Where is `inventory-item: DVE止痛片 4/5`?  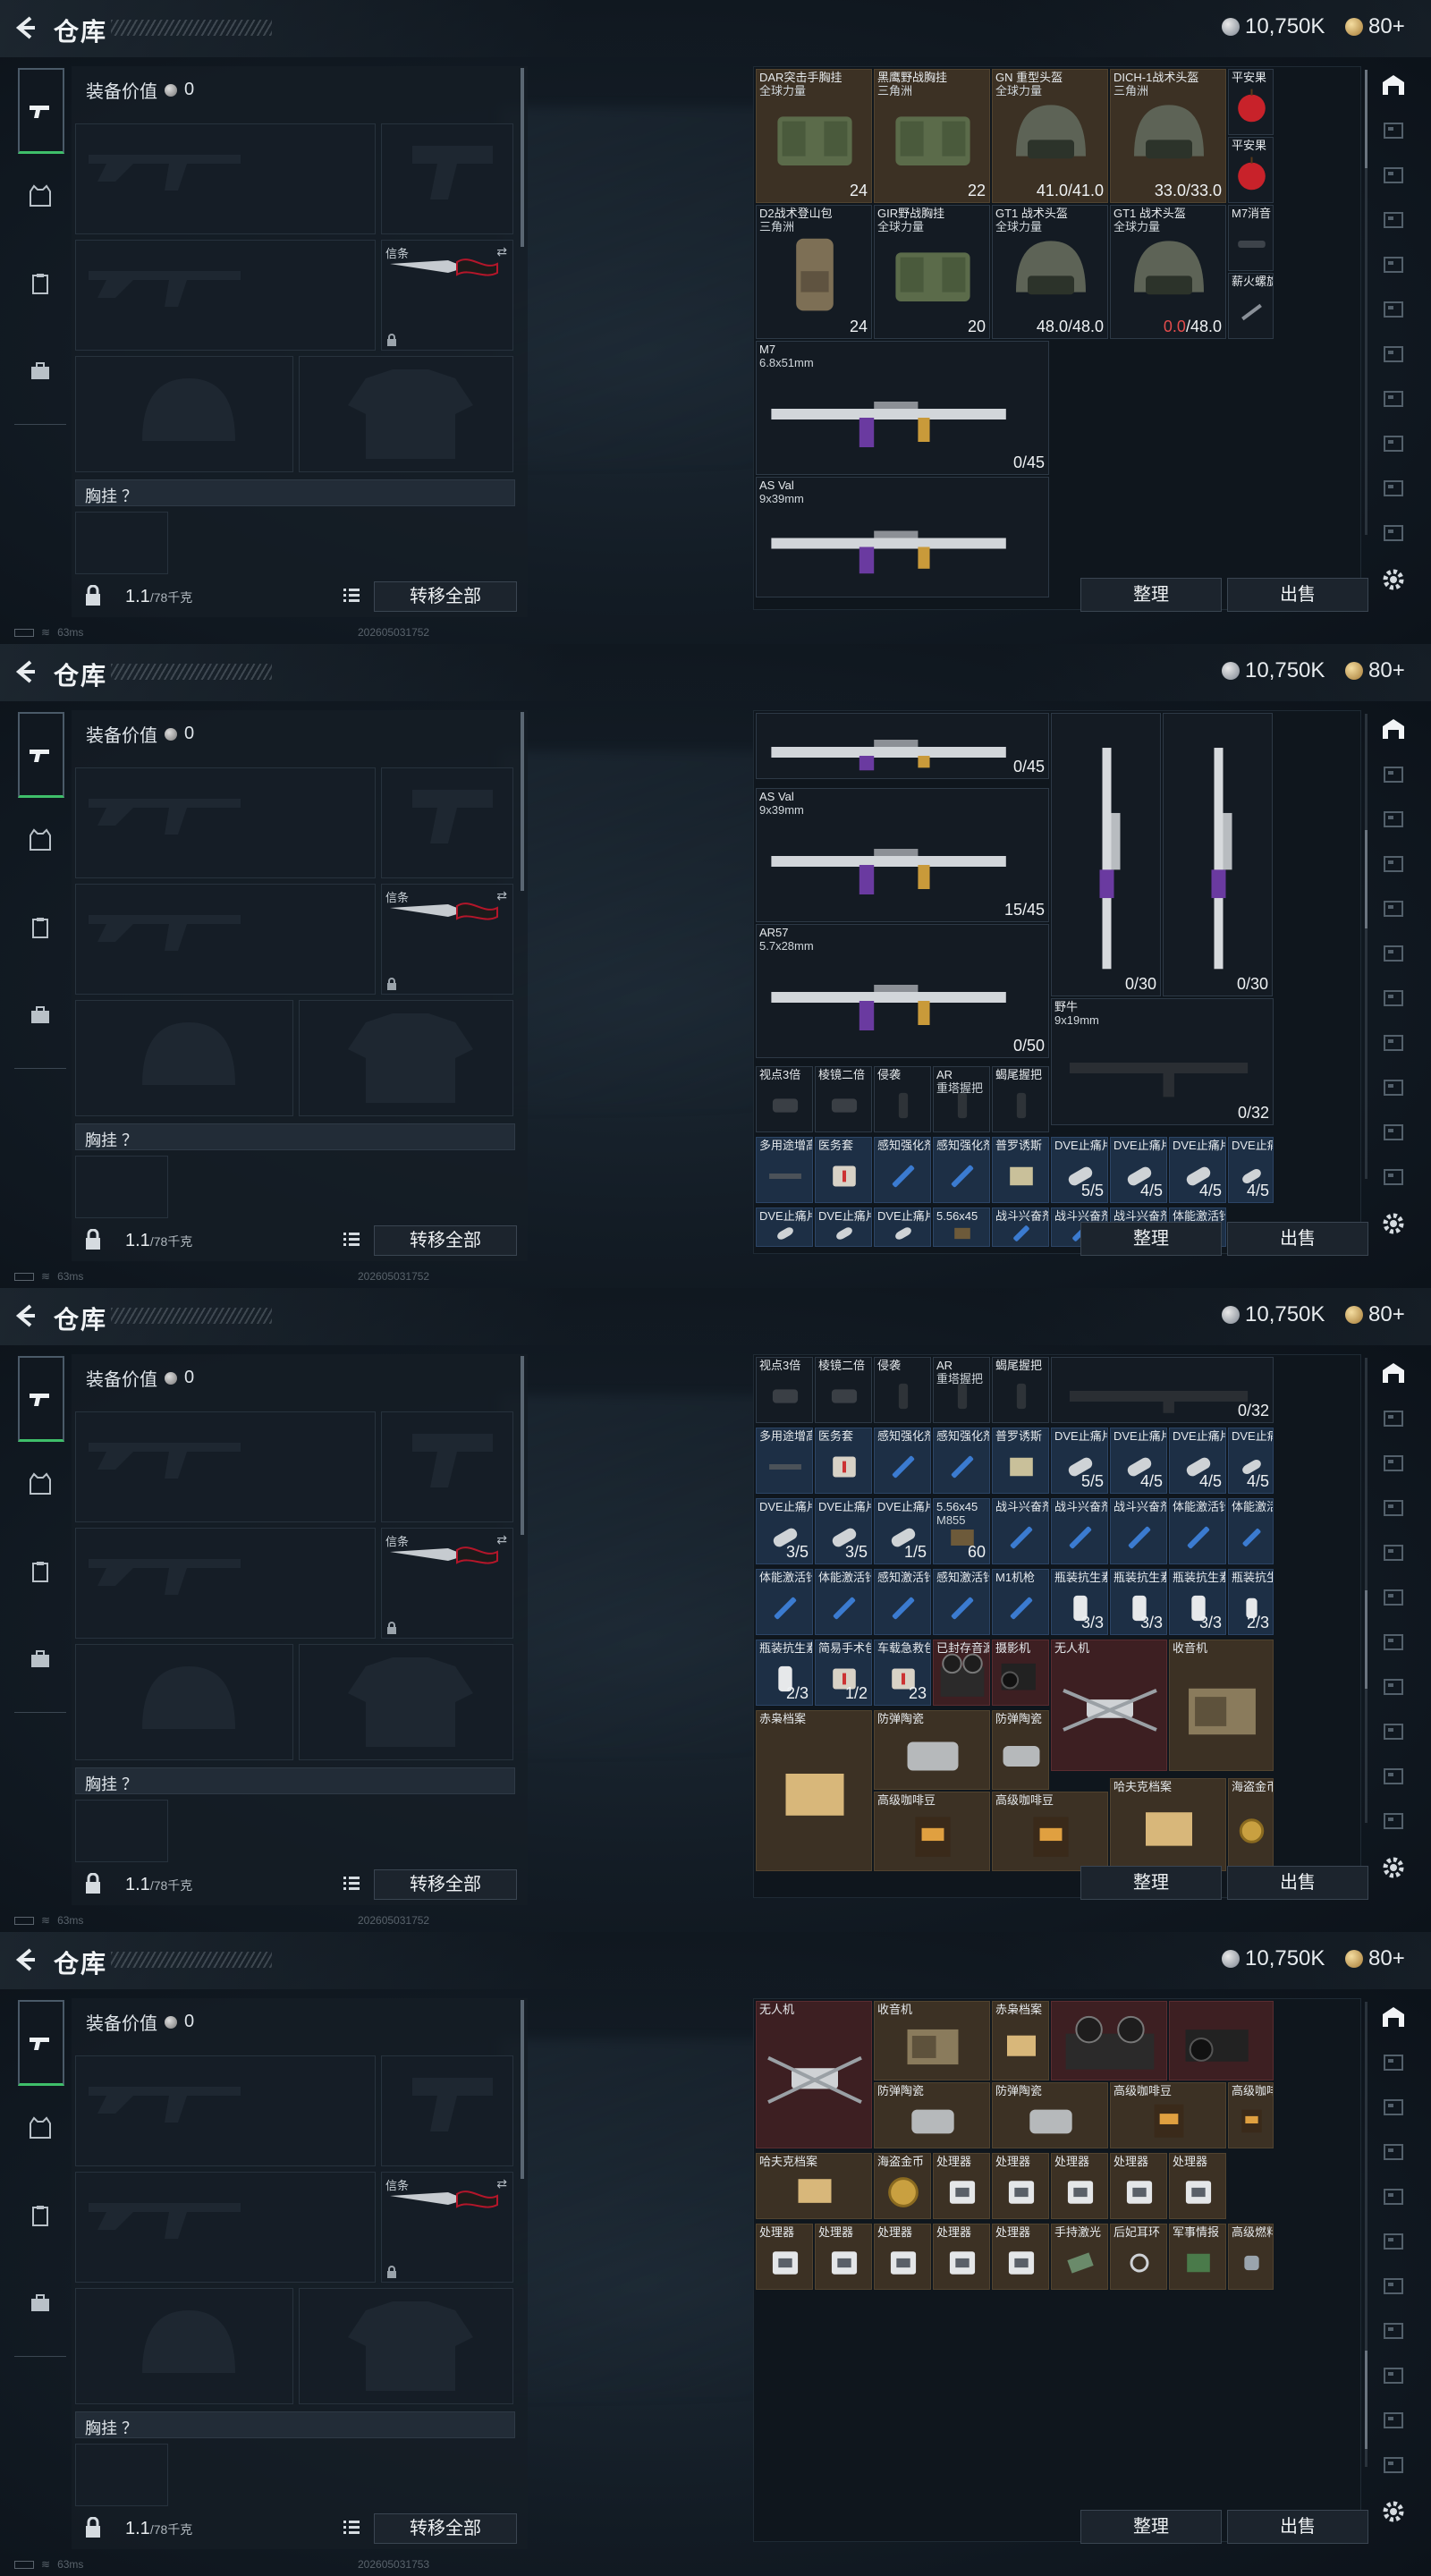
inventory-item: DVE止痛片 4/5 is located at coordinates (1138, 1170).